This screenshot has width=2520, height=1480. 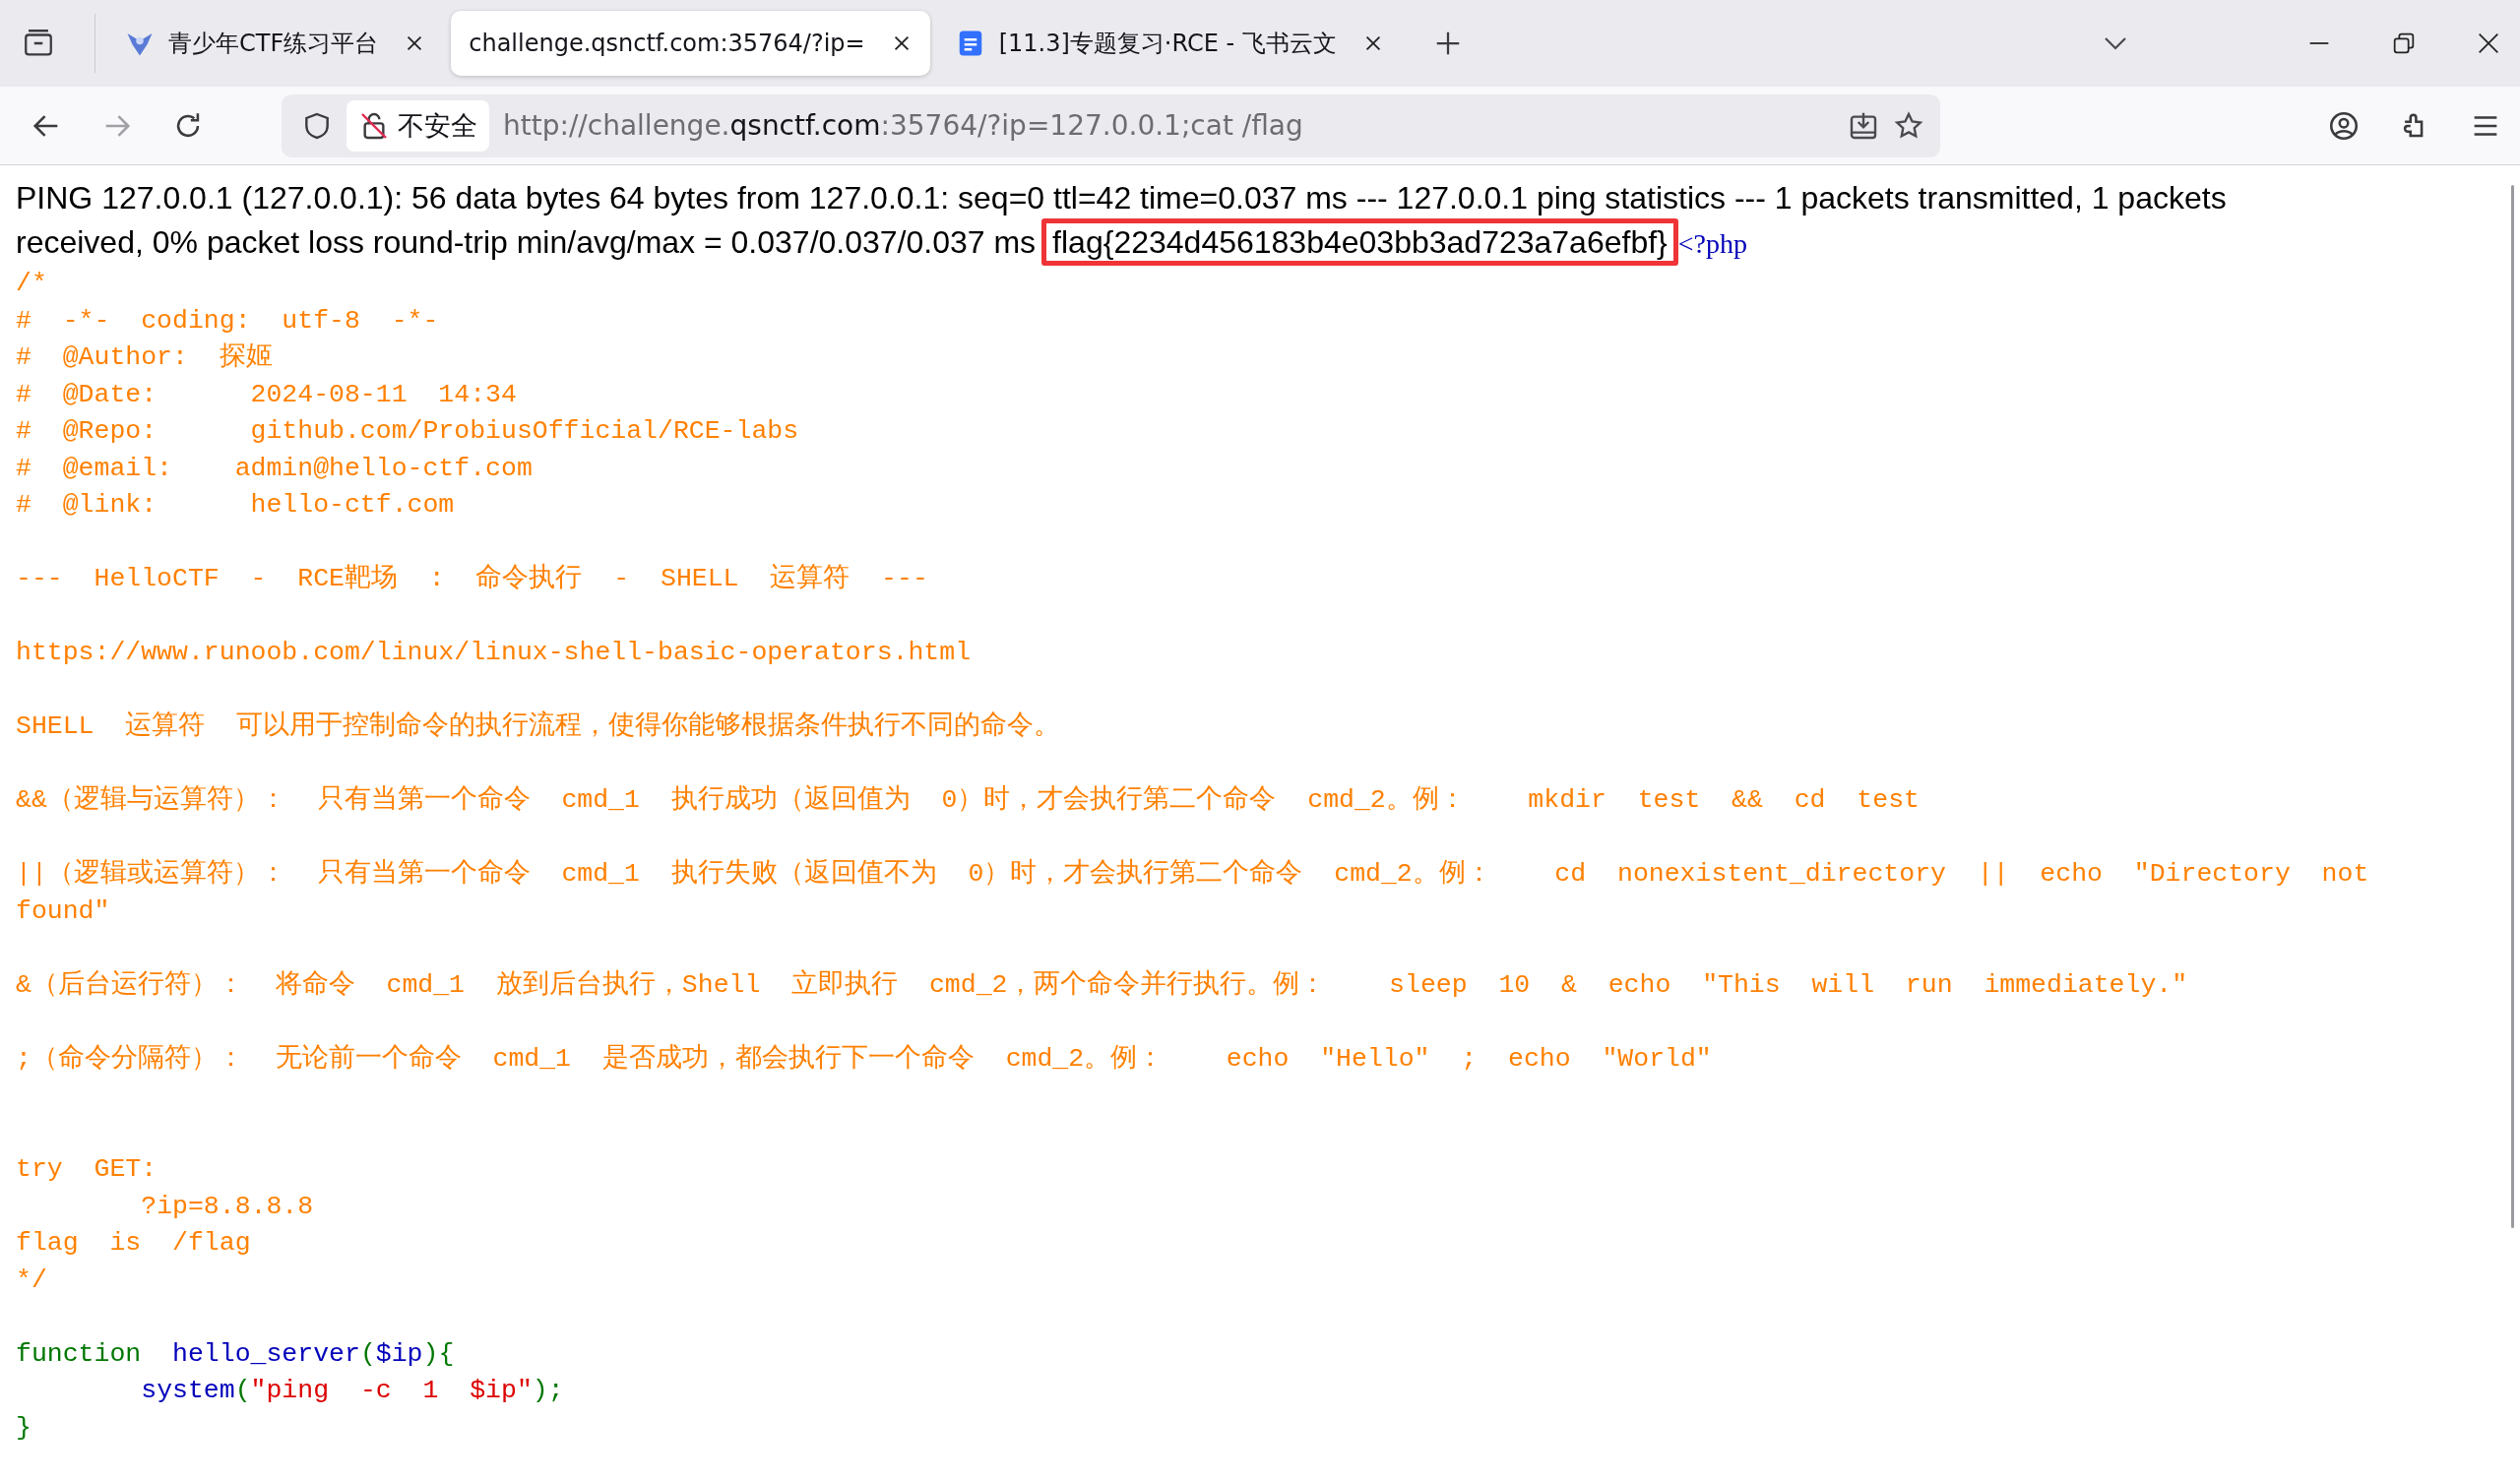 I want to click on code-line: try GET:, so click(x=87, y=1169).